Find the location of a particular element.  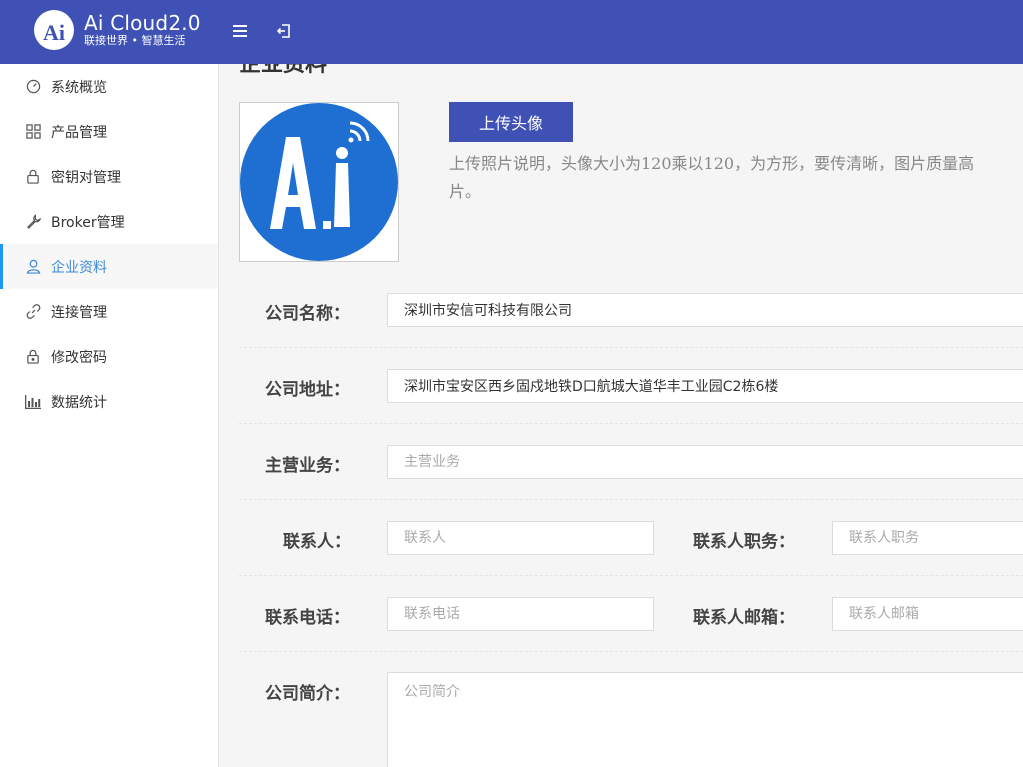

sidebar-item-products: 产品管理 is located at coordinates (109, 131).